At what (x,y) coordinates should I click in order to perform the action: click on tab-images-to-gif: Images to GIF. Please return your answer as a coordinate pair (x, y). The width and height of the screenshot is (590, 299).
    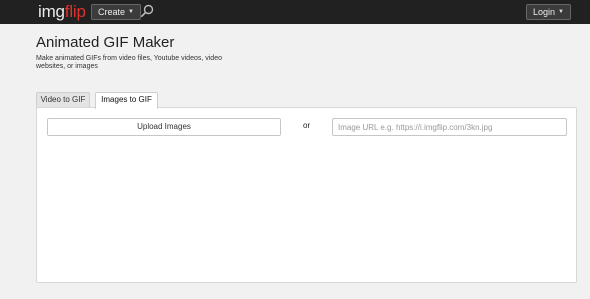
    Looking at the image, I should click on (126, 100).